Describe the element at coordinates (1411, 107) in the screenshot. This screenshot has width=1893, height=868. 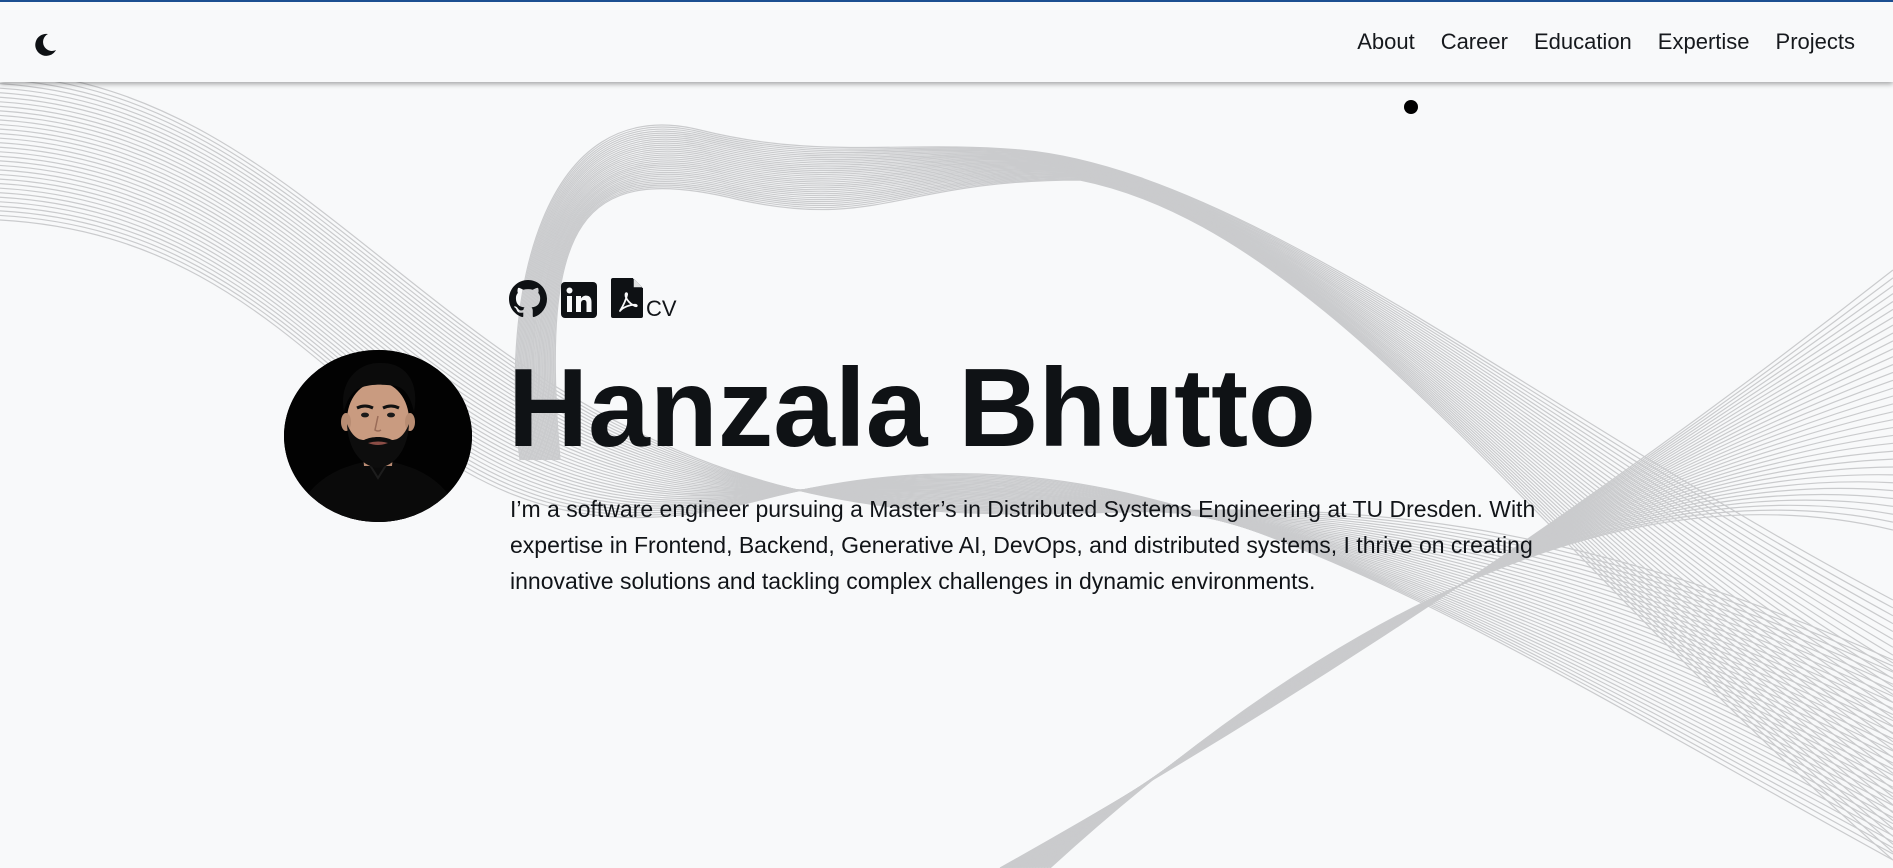
I see `cursor-dot` at that location.